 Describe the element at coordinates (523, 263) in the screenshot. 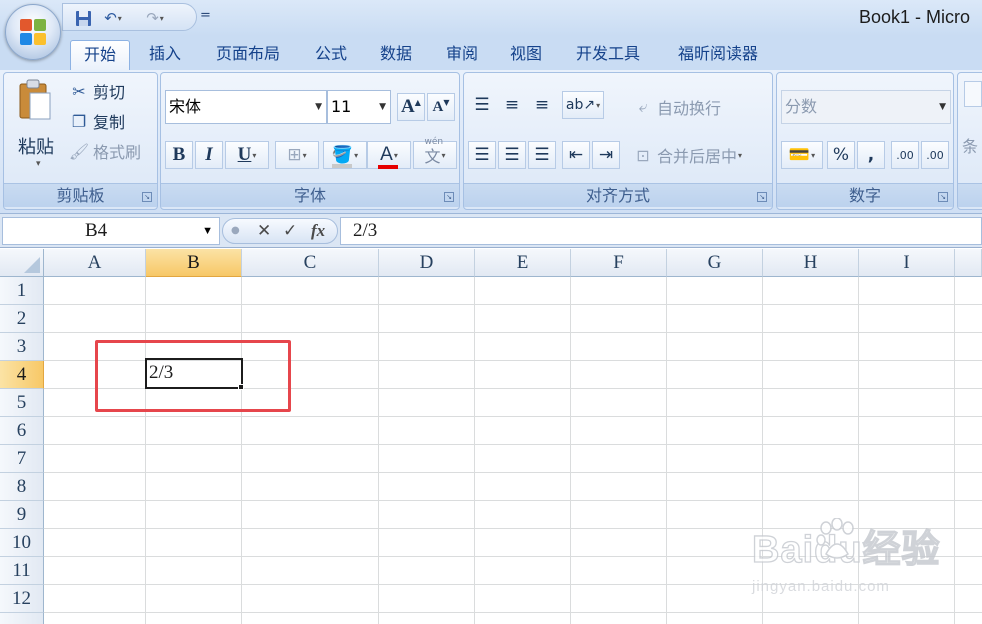

I see `column-header-e: E` at that location.